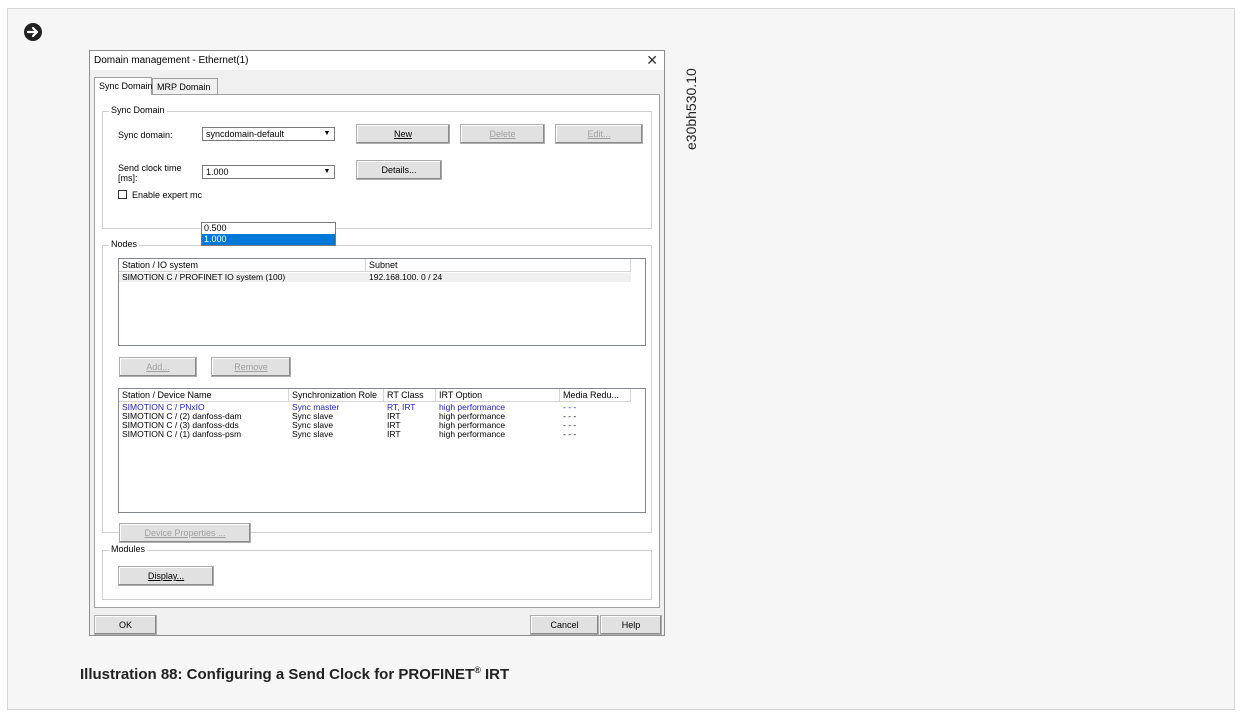 The image size is (1242, 719). What do you see at coordinates (245, 134) in the screenshot?
I see `sync-domain-value: syncdomain-default` at bounding box center [245, 134].